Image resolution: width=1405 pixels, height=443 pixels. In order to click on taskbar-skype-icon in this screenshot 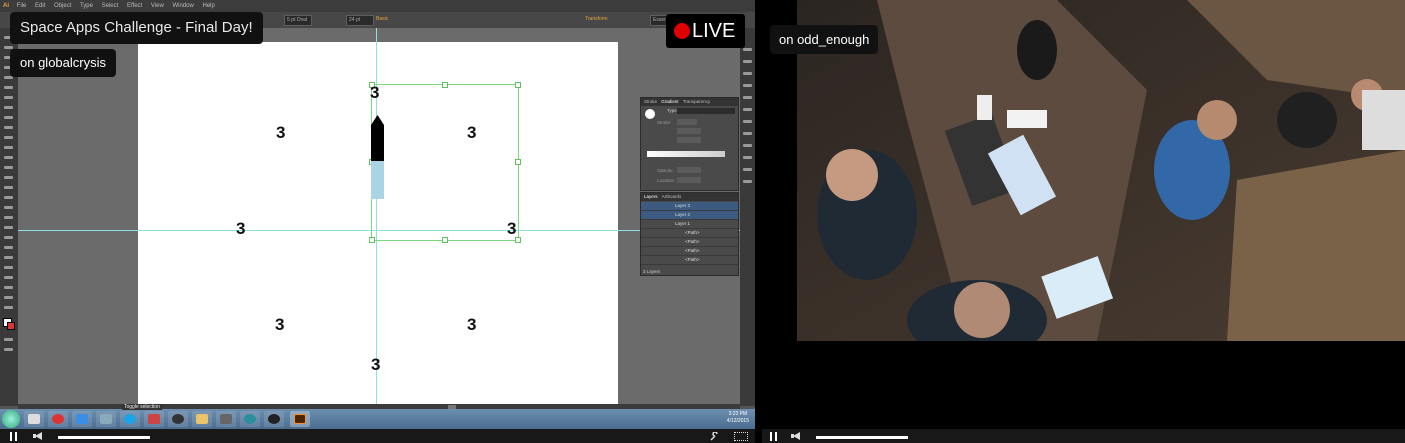, I will do `click(130, 419)`.